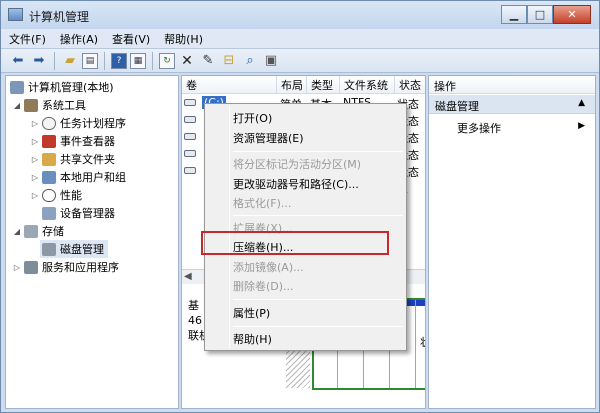 The height and width of the screenshot is (413, 600). What do you see at coordinates (31, 231) in the screenshot?
I see `storage-icon` at bounding box center [31, 231].